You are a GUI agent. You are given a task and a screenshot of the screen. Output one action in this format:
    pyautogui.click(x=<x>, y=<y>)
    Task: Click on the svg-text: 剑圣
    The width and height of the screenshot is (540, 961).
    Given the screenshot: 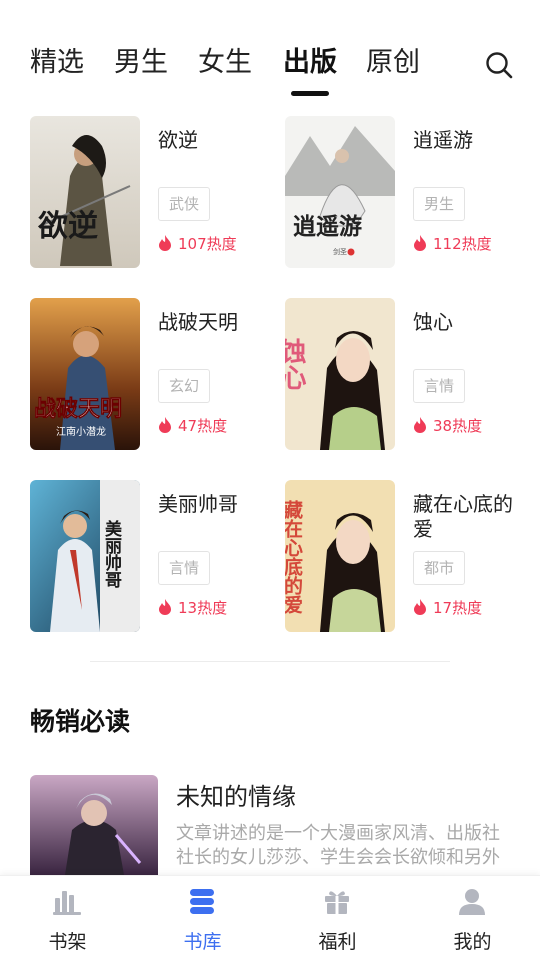 What is the action you would take?
    pyautogui.click(x=340, y=251)
    